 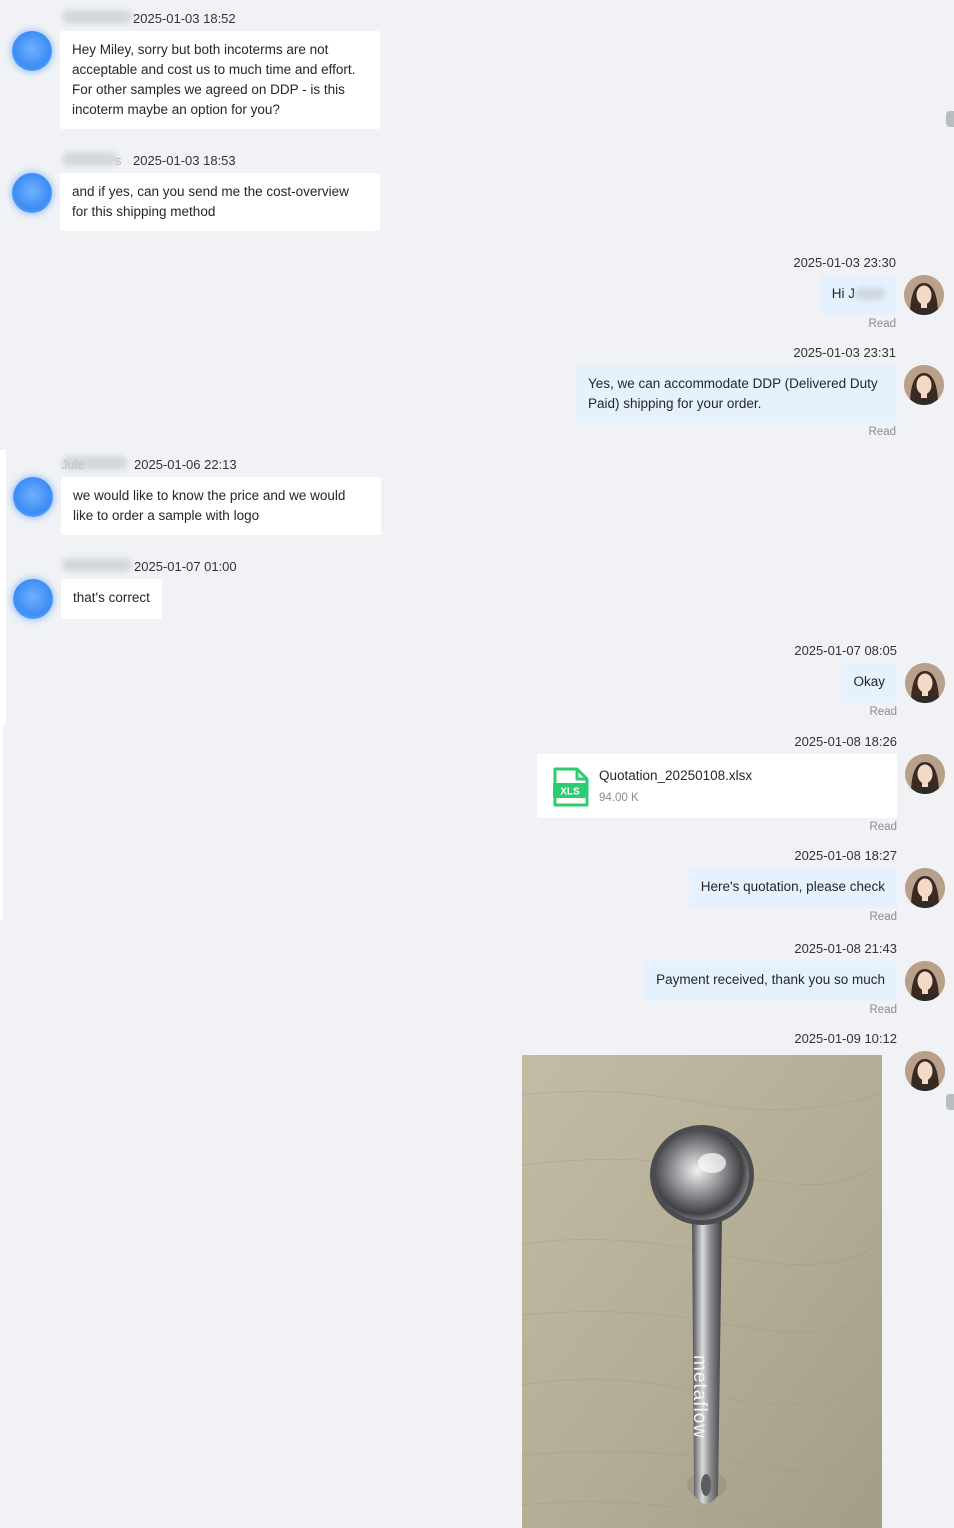 What do you see at coordinates (176, 109) in the screenshot?
I see `message-line: incoterm maybe an option for you?` at bounding box center [176, 109].